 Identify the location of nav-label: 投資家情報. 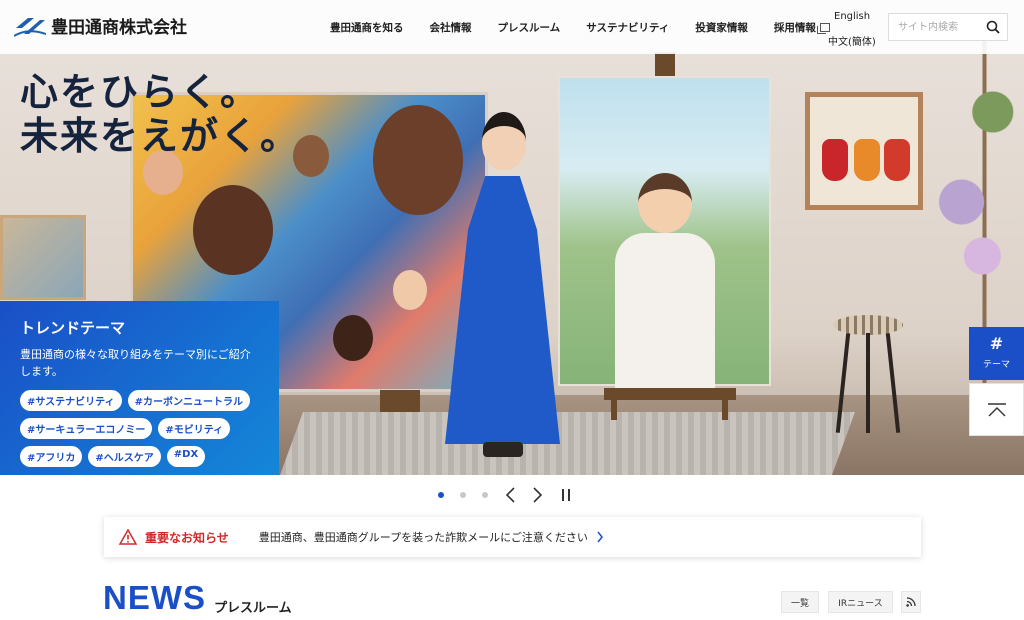
(721, 28).